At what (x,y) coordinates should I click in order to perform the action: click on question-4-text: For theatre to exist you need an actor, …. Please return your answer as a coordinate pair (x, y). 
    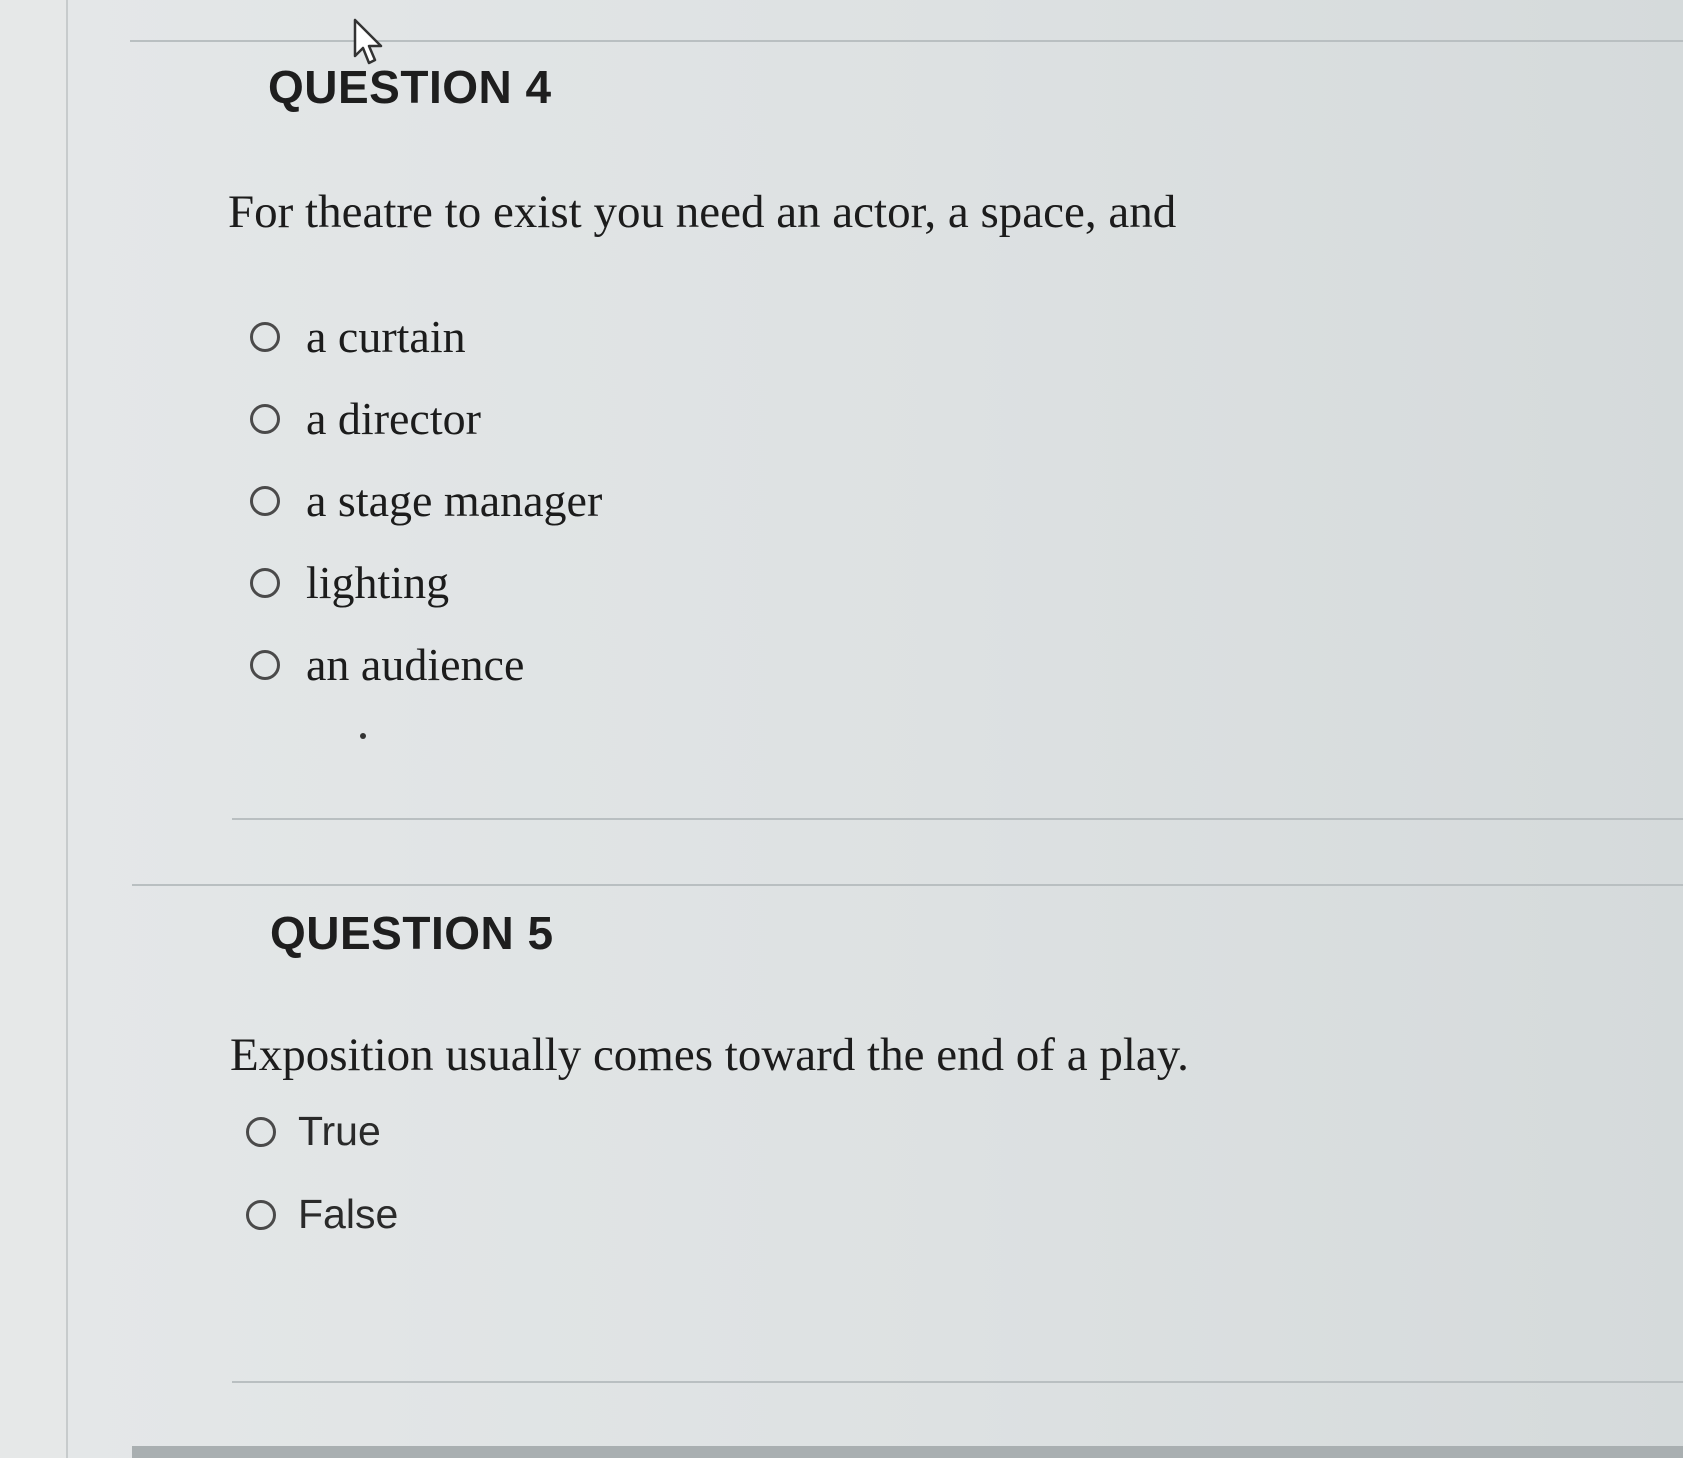
    Looking at the image, I should click on (702, 212).